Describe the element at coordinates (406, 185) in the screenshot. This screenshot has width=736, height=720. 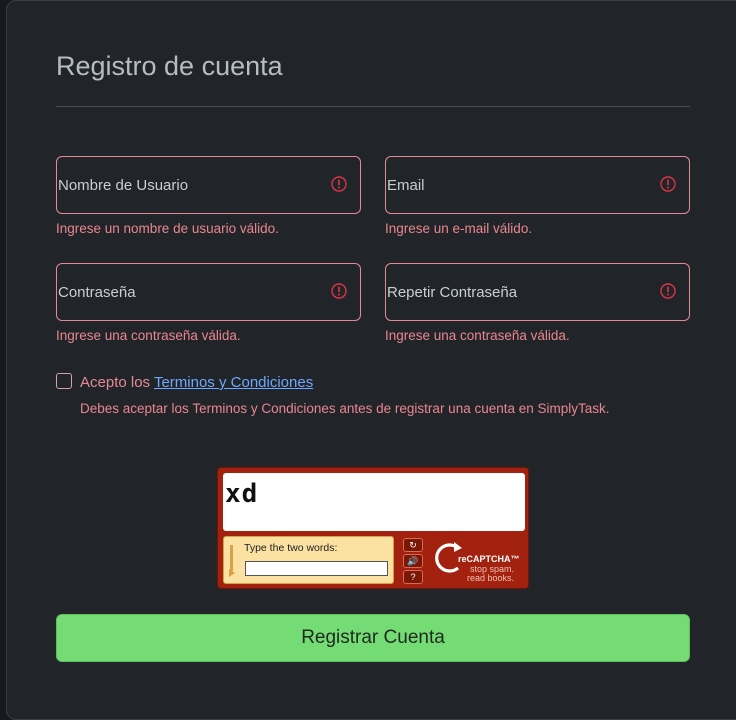
I see `email-label: Email` at that location.